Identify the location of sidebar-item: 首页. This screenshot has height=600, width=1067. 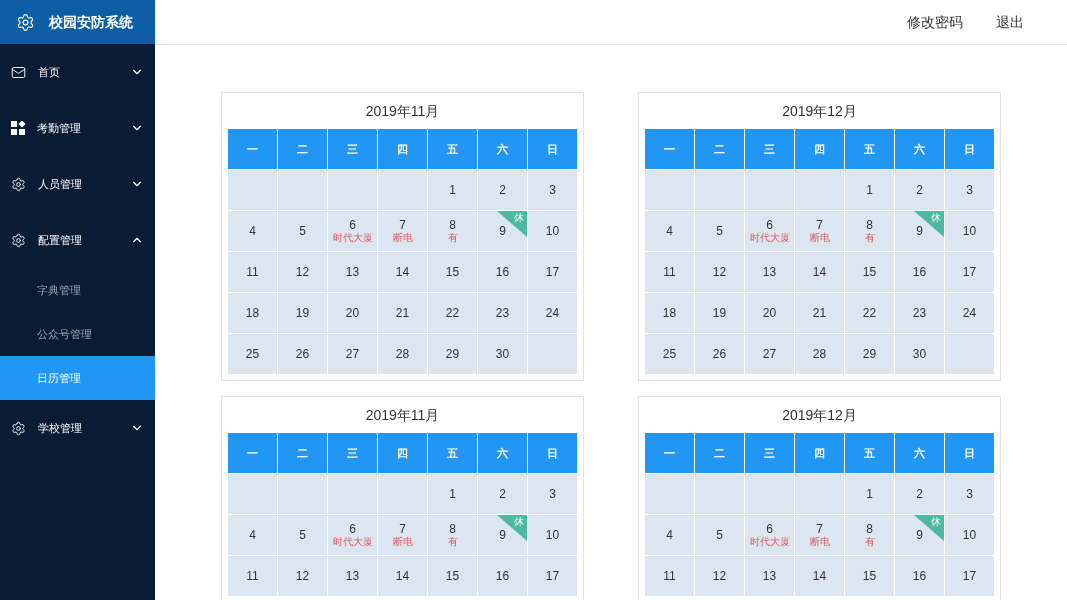
(77, 72).